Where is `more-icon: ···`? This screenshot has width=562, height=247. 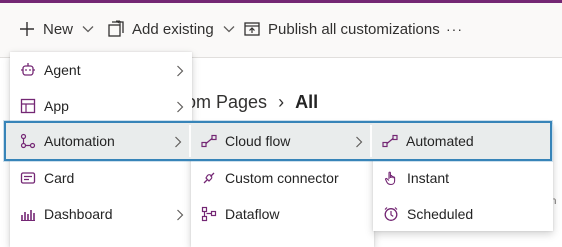 more-icon: ··· is located at coordinates (454, 29).